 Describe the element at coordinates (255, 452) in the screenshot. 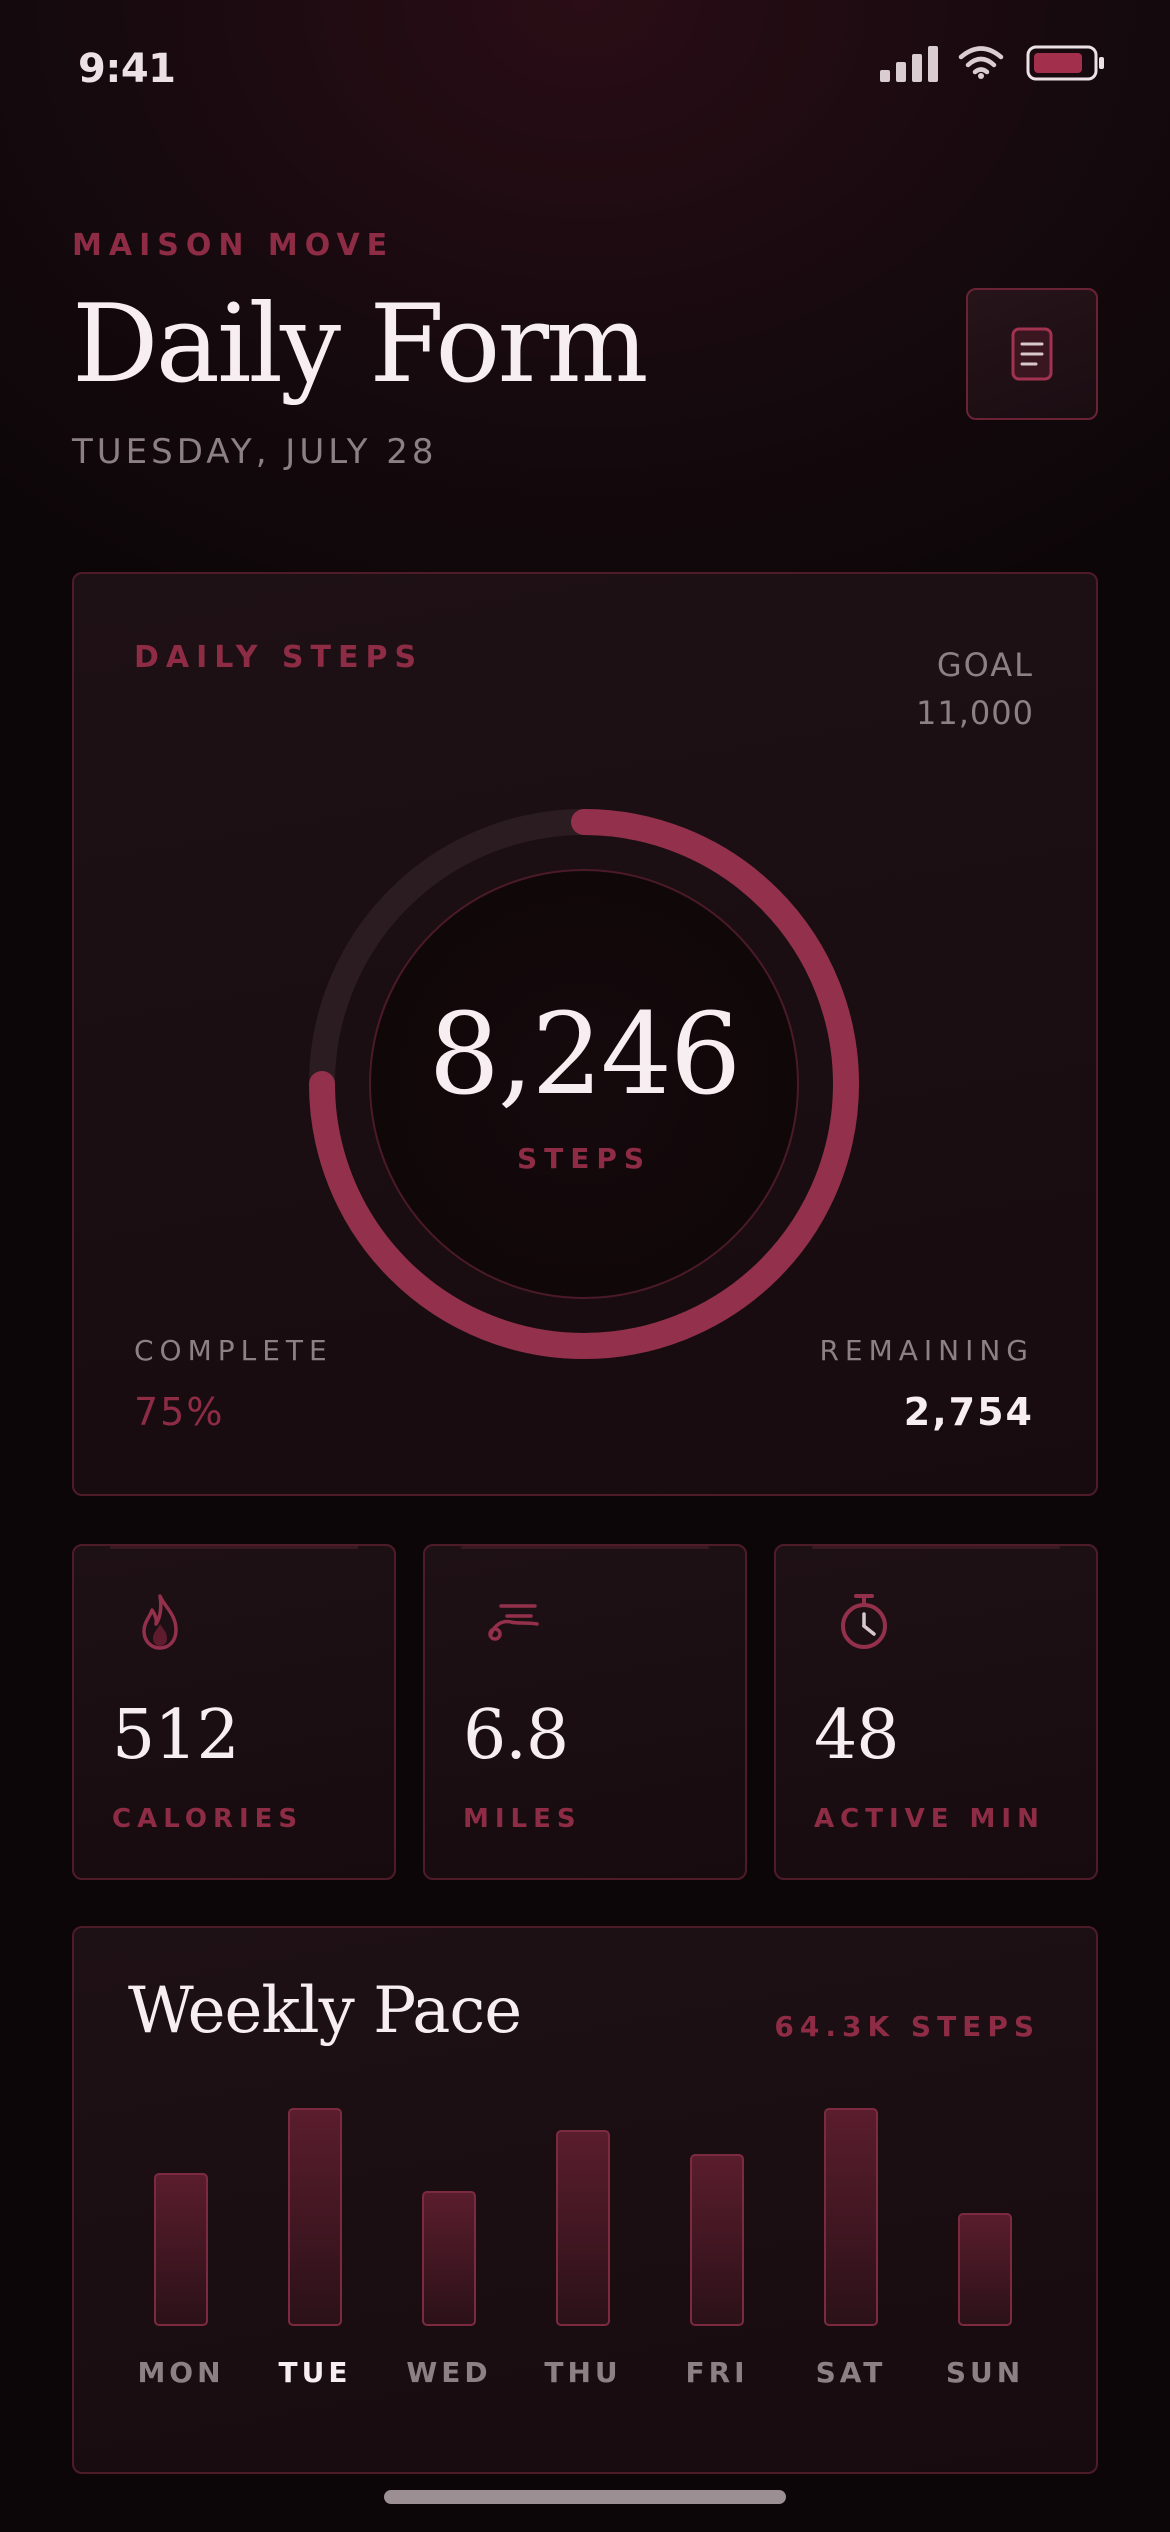

I see `date-label: TUESDAY, JULY 28` at that location.